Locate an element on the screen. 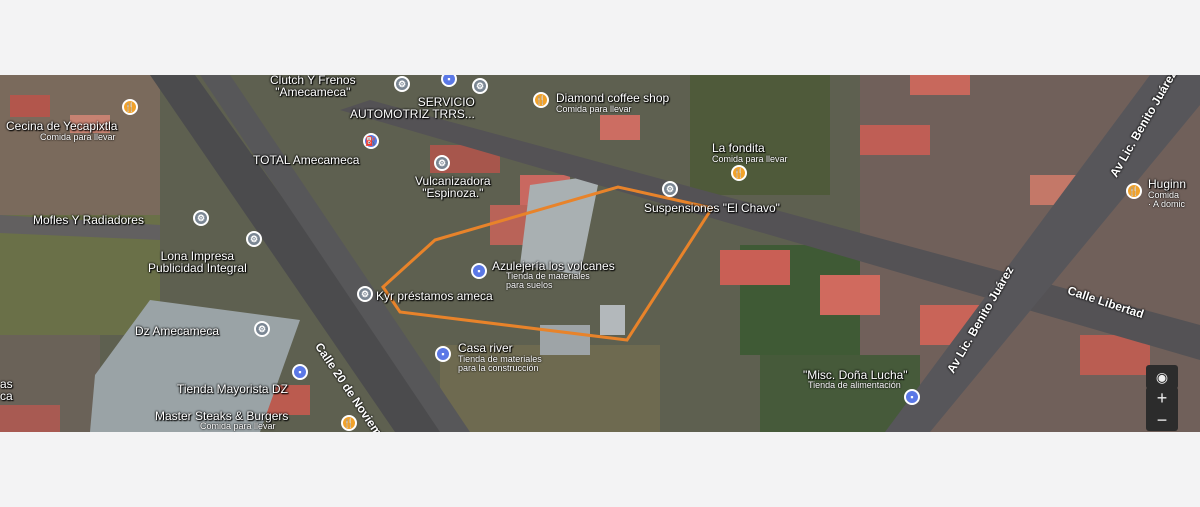  poi-label: Casa river is located at coordinates (485, 348).